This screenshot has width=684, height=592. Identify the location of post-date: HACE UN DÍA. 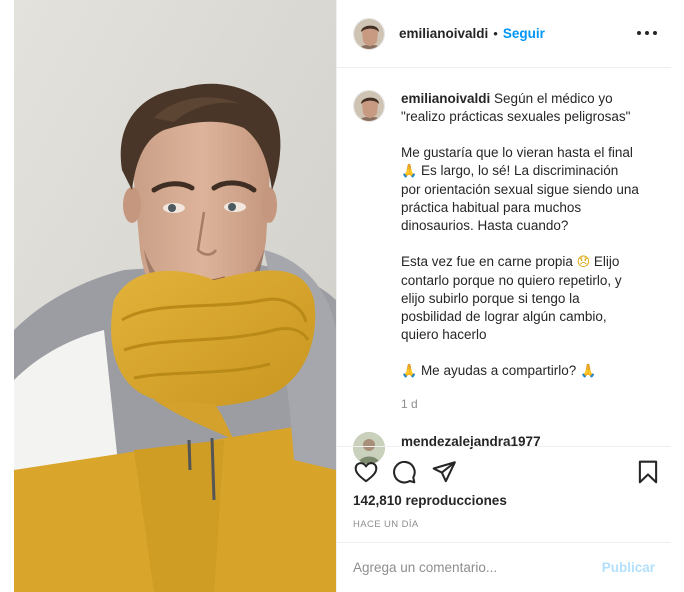
(386, 524).